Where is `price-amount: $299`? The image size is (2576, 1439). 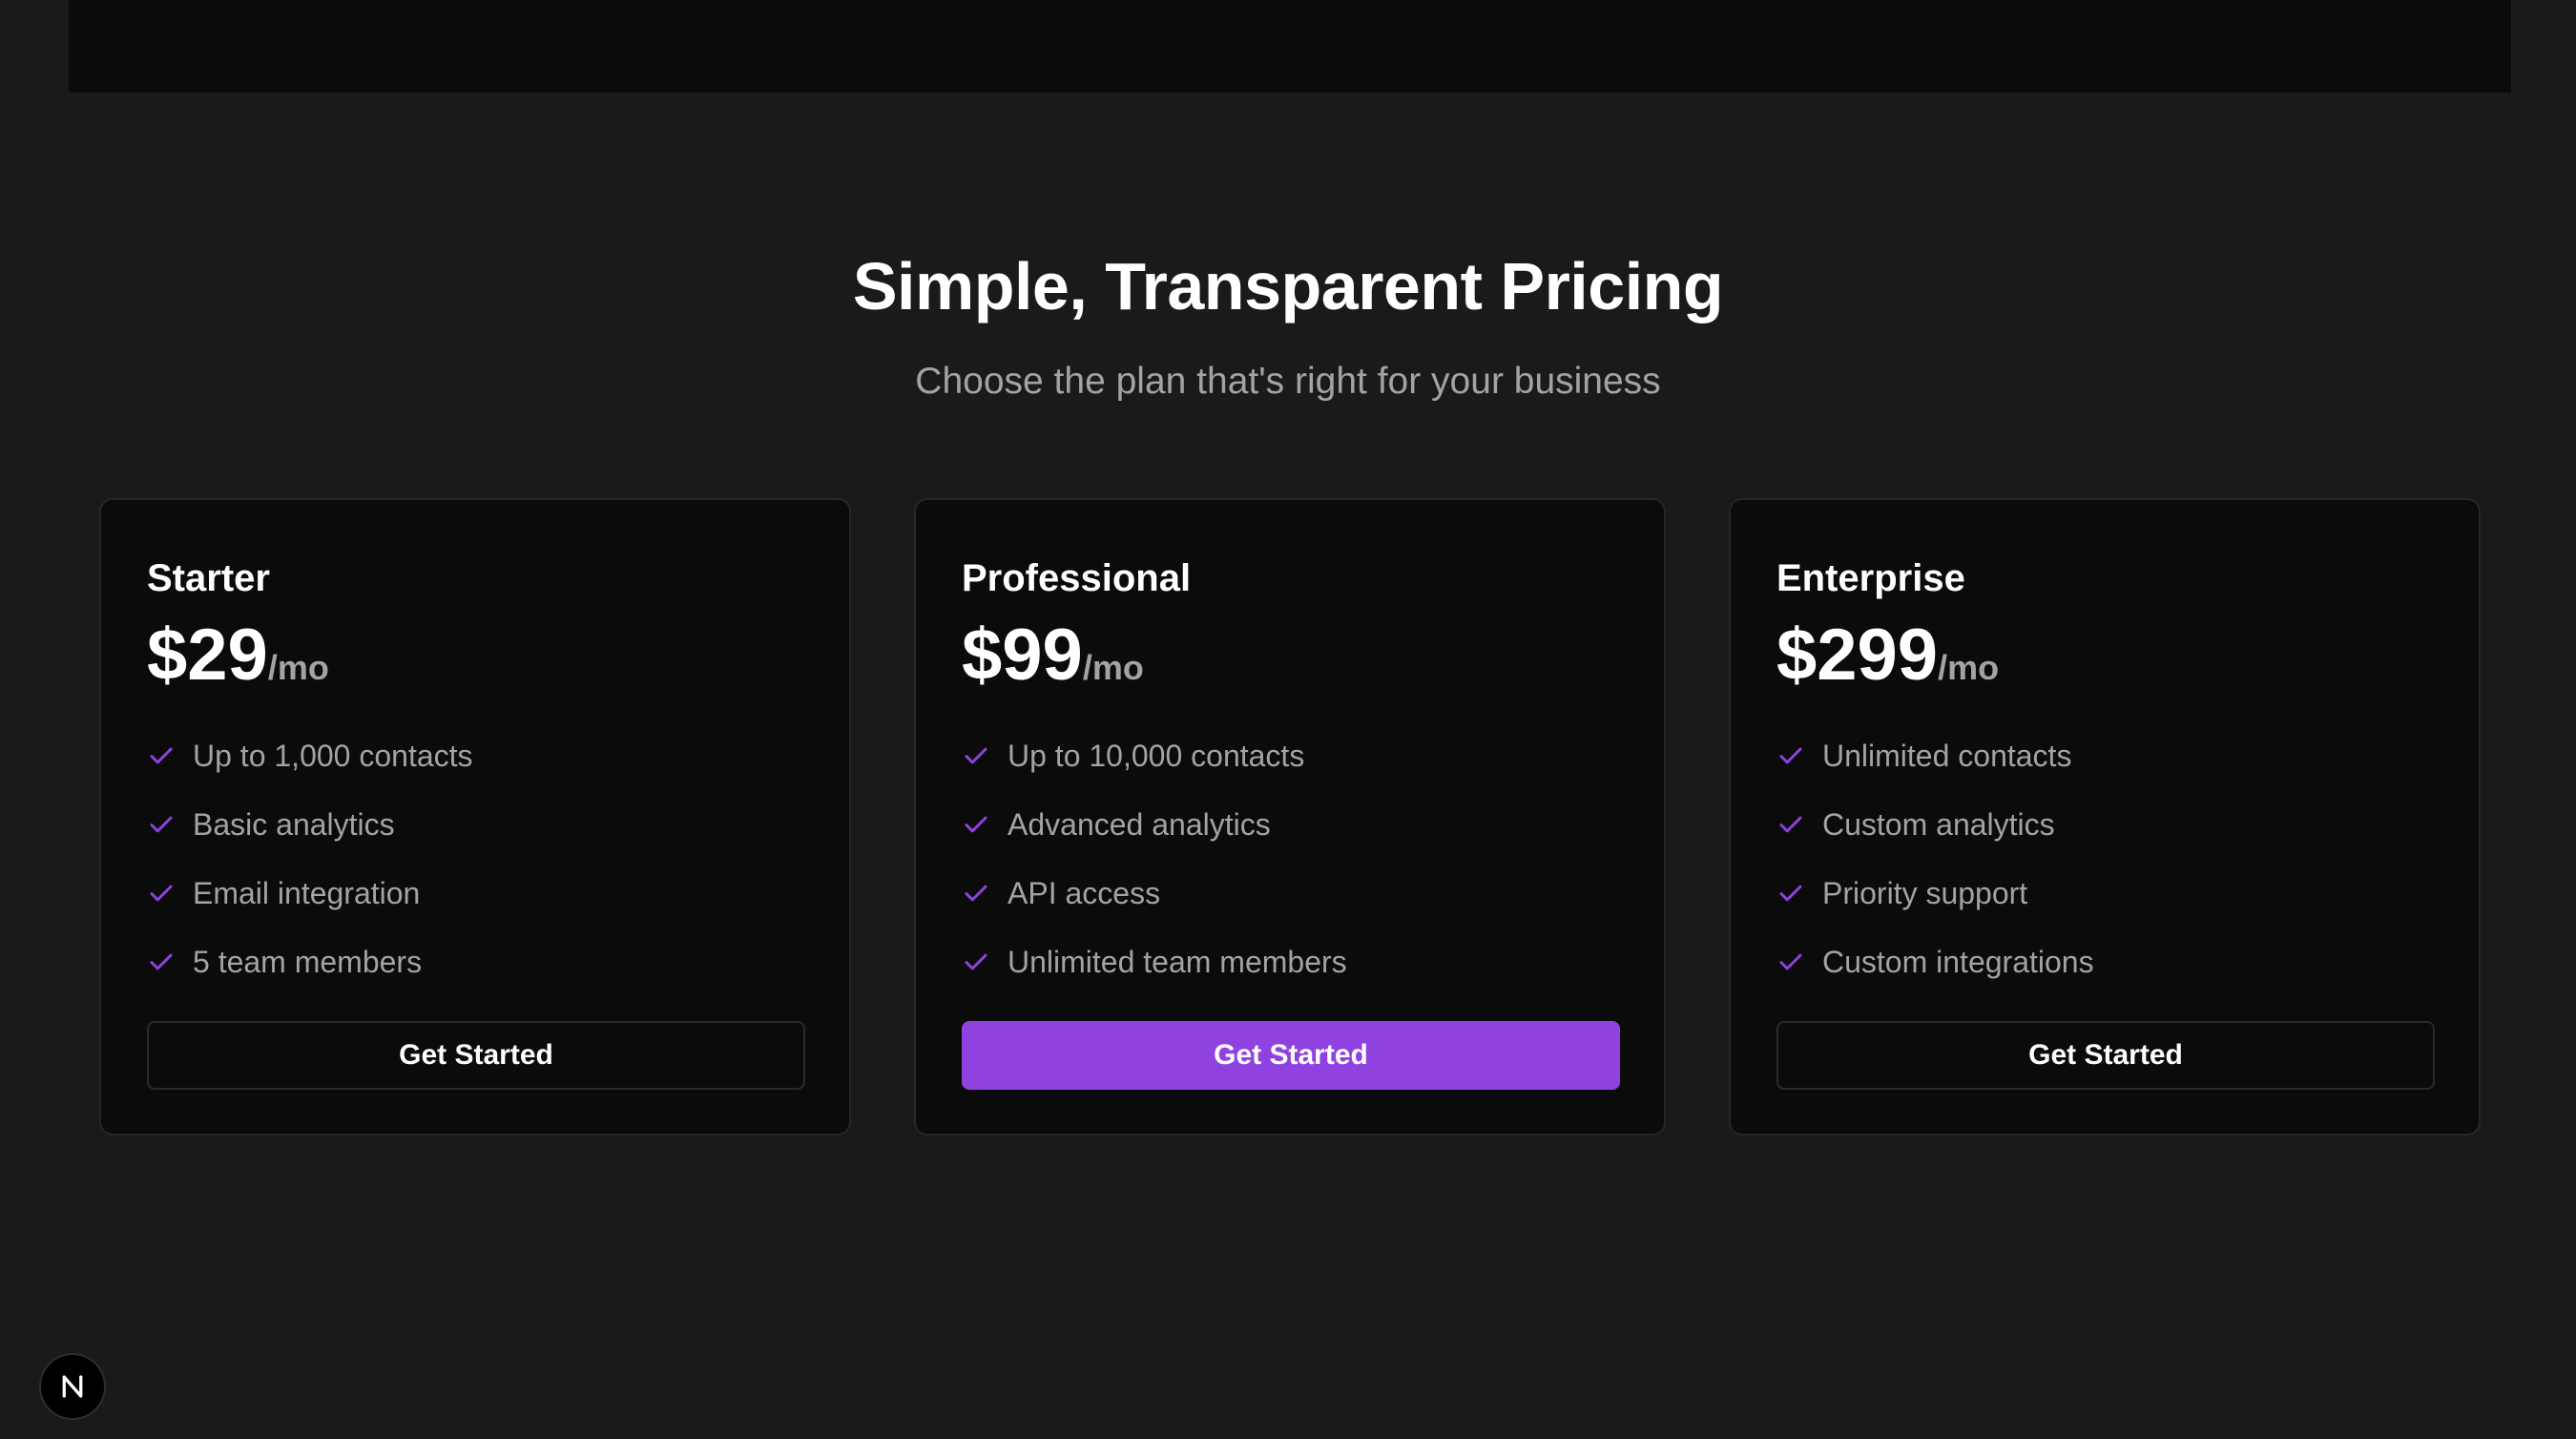
price-amount: $299 is located at coordinates (1857, 655).